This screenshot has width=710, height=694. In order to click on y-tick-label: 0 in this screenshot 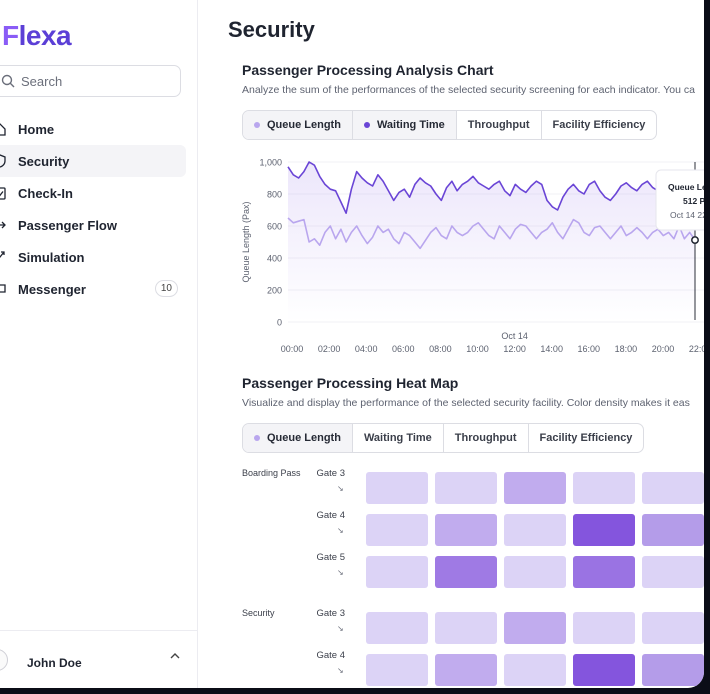, I will do `click(279, 323)`.